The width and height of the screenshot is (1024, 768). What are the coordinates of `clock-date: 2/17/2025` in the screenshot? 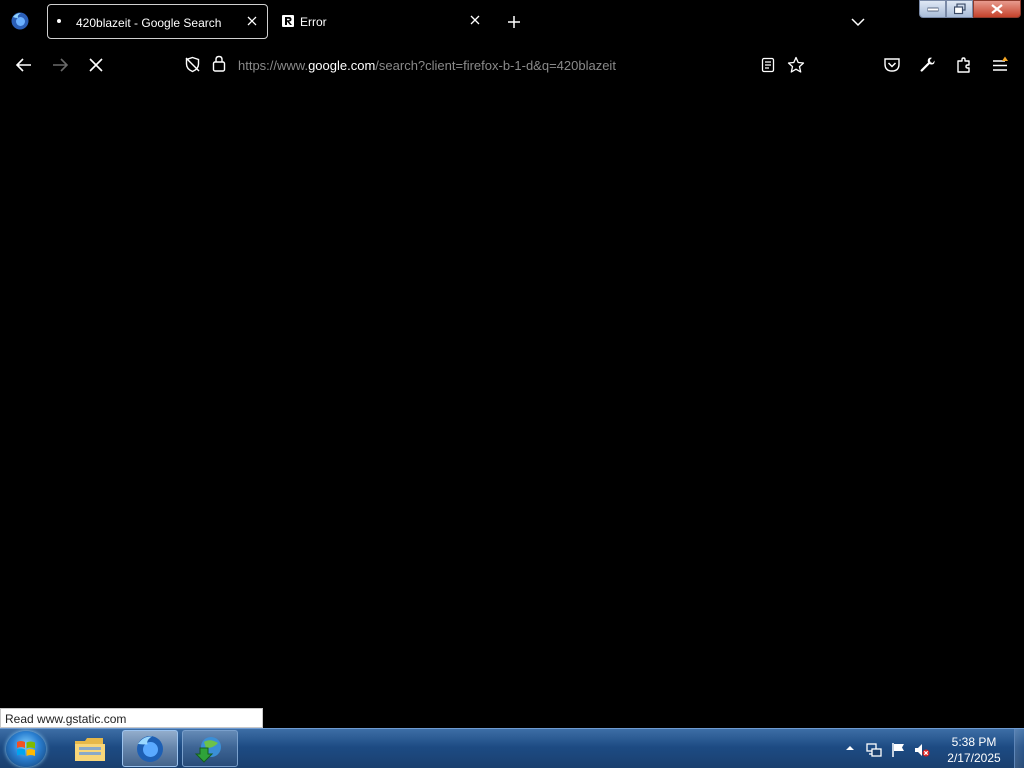 It's located at (974, 758).